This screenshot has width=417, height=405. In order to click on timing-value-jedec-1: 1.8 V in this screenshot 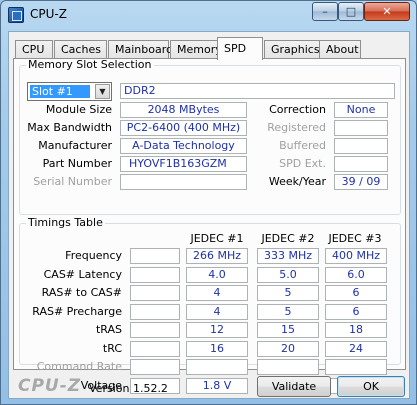, I will do `click(217, 386)`.